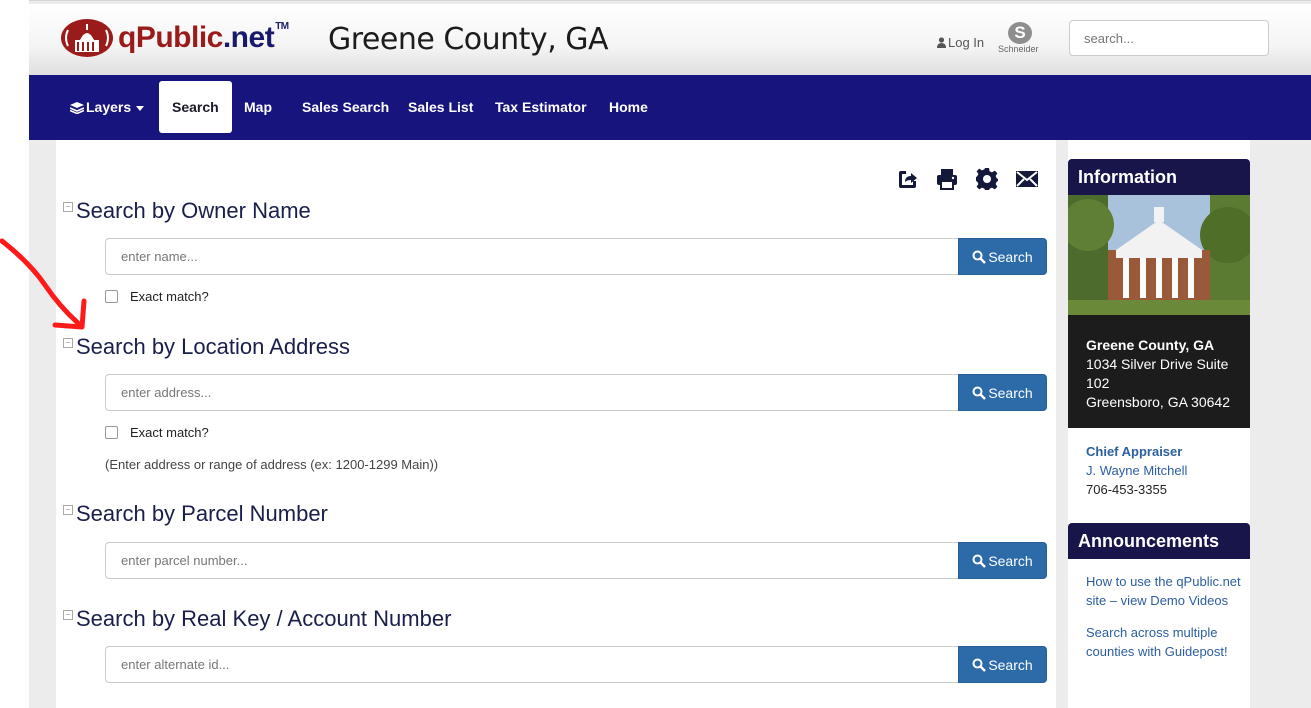 The height and width of the screenshot is (708, 1311). Describe the element at coordinates (1027, 179) in the screenshot. I see `email-icon` at that location.